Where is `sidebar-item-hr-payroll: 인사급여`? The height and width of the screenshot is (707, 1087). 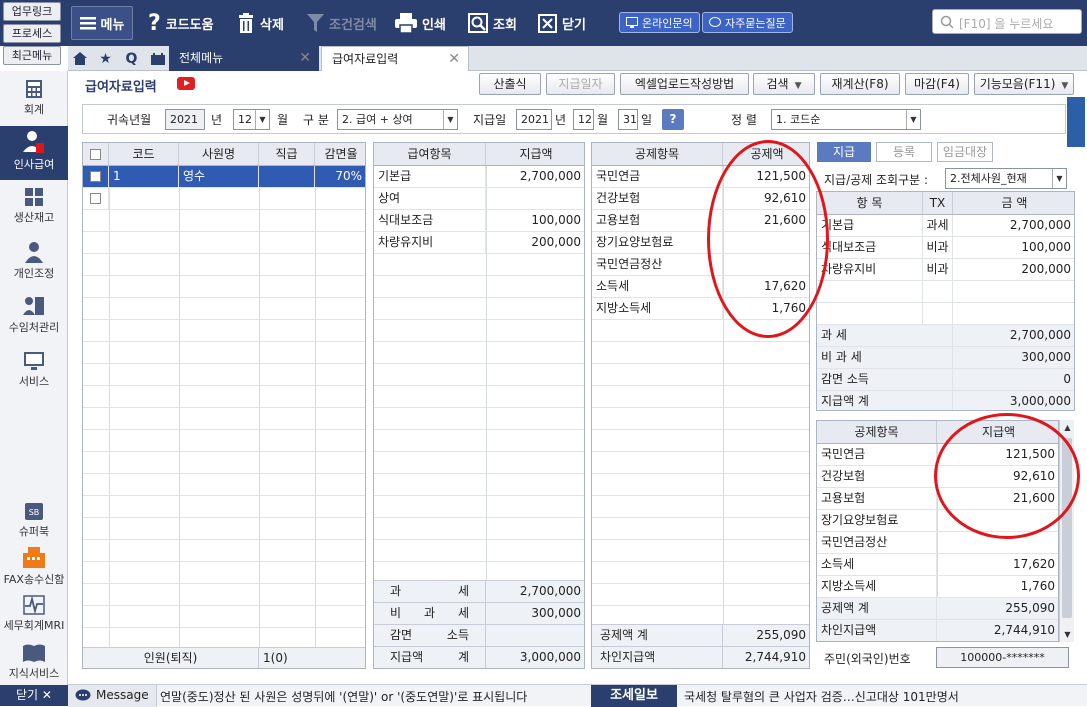
sidebar-item-hr-payroll: 인사급여 is located at coordinates (34, 153).